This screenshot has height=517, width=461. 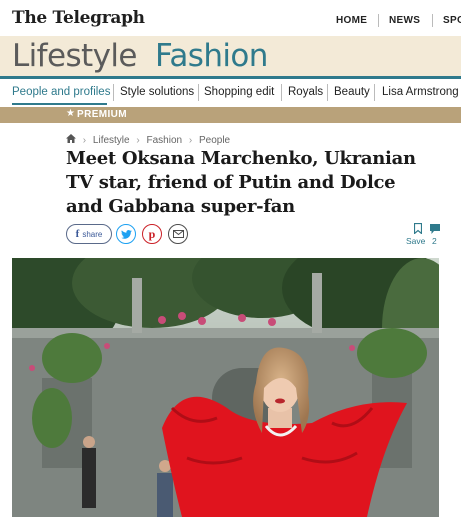 I want to click on subnav-lisa-armstrong: Lisa Armstrong, so click(x=420, y=92).